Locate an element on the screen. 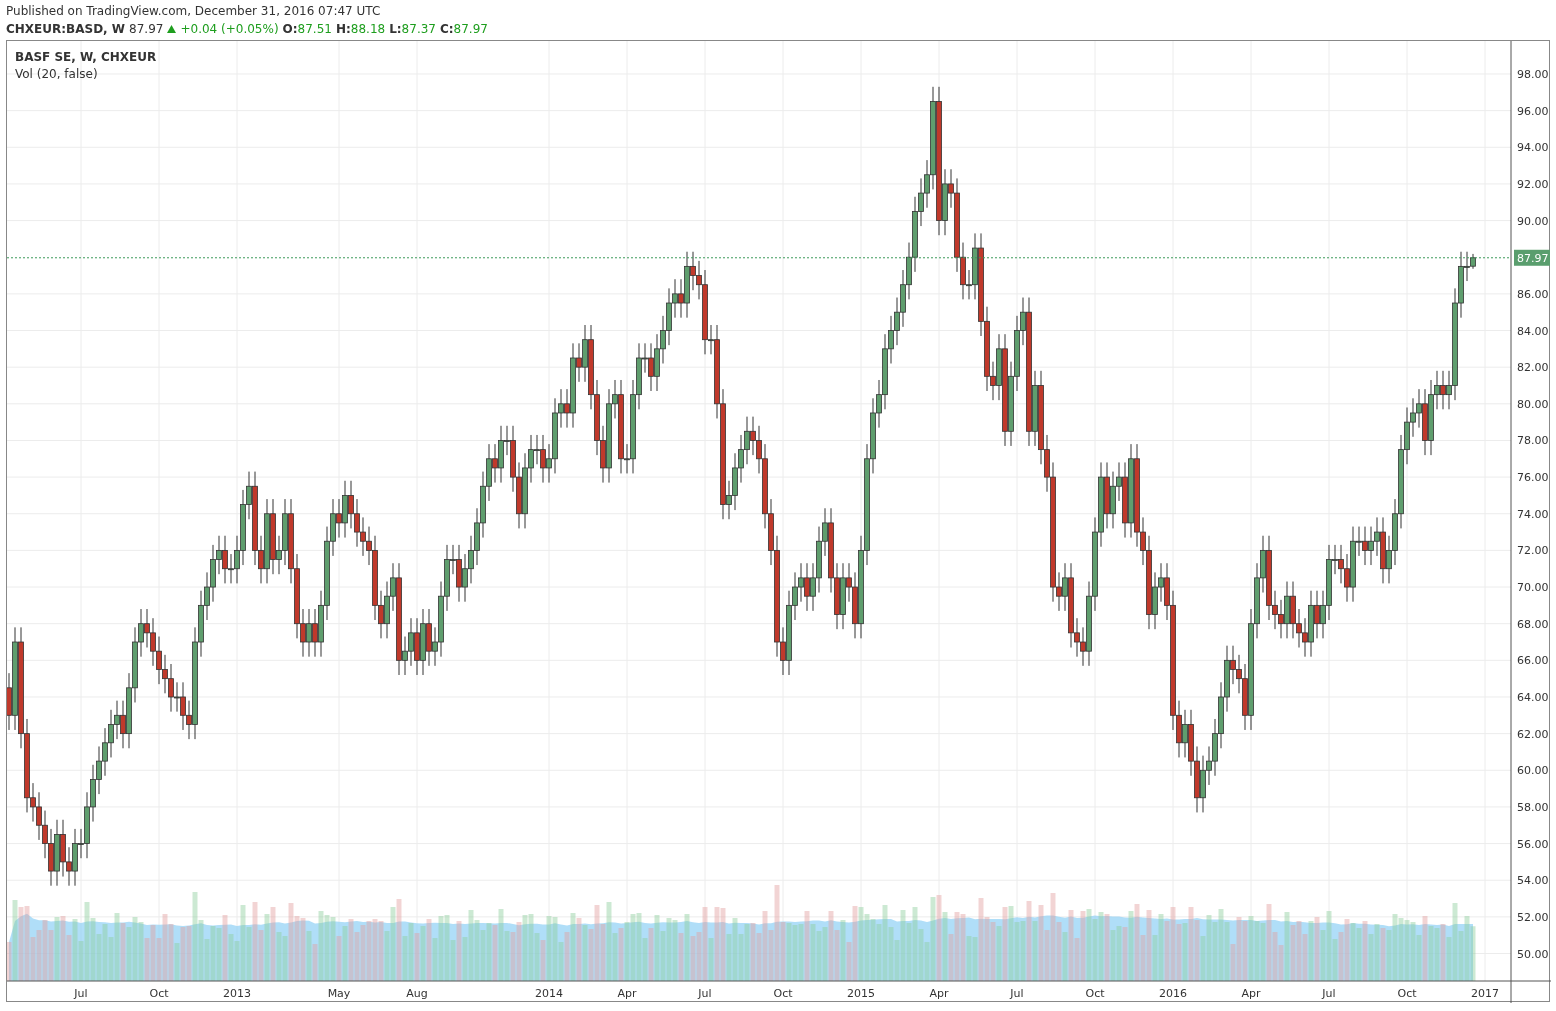 Image resolution: width=1556 pixels, height=1011 pixels. chart-title: BASF SE, W, CHXEUR is located at coordinates (86, 57).